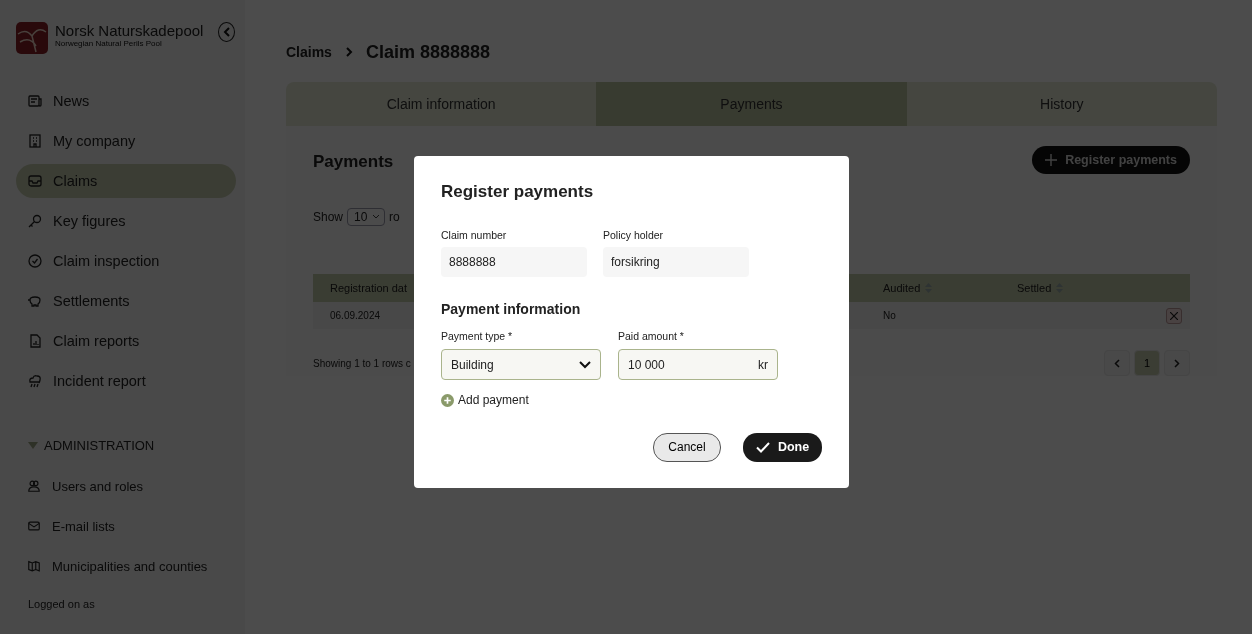 The image size is (1252, 634). Describe the element at coordinates (518, 192) in the screenshot. I see `dialog-title: Register payments` at that location.